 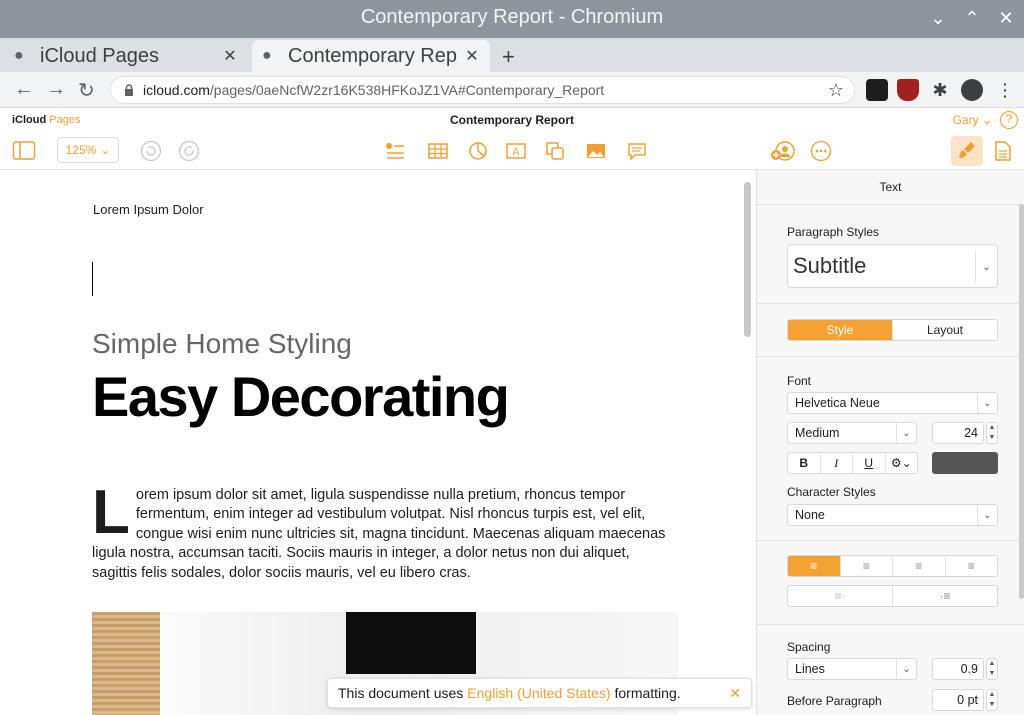 I want to click on insert-shape-icon, so click(x=555, y=151).